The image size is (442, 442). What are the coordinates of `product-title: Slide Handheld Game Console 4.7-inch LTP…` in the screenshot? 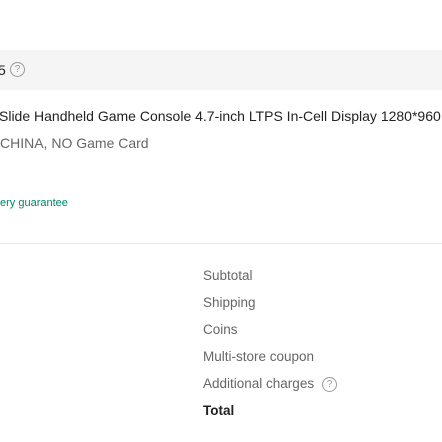 It's located at (220, 116).